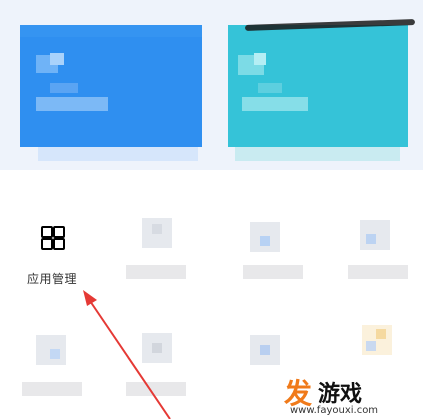 The image size is (423, 419). I want to click on watermark-brand-rest: 游戏, so click(340, 394).